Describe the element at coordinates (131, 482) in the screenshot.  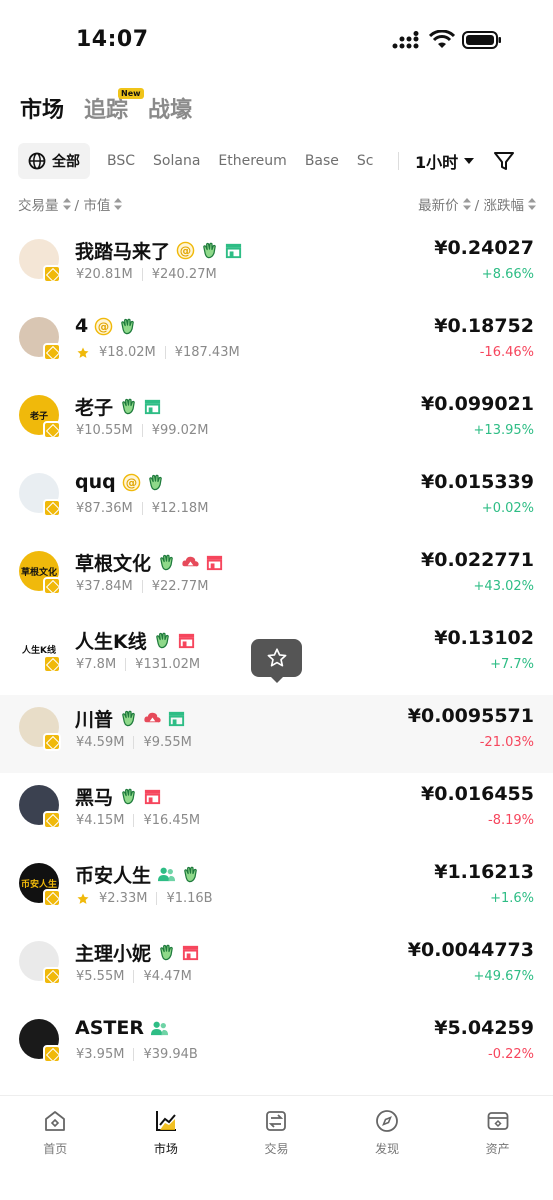
I see `at-mention-icon: @` at that location.